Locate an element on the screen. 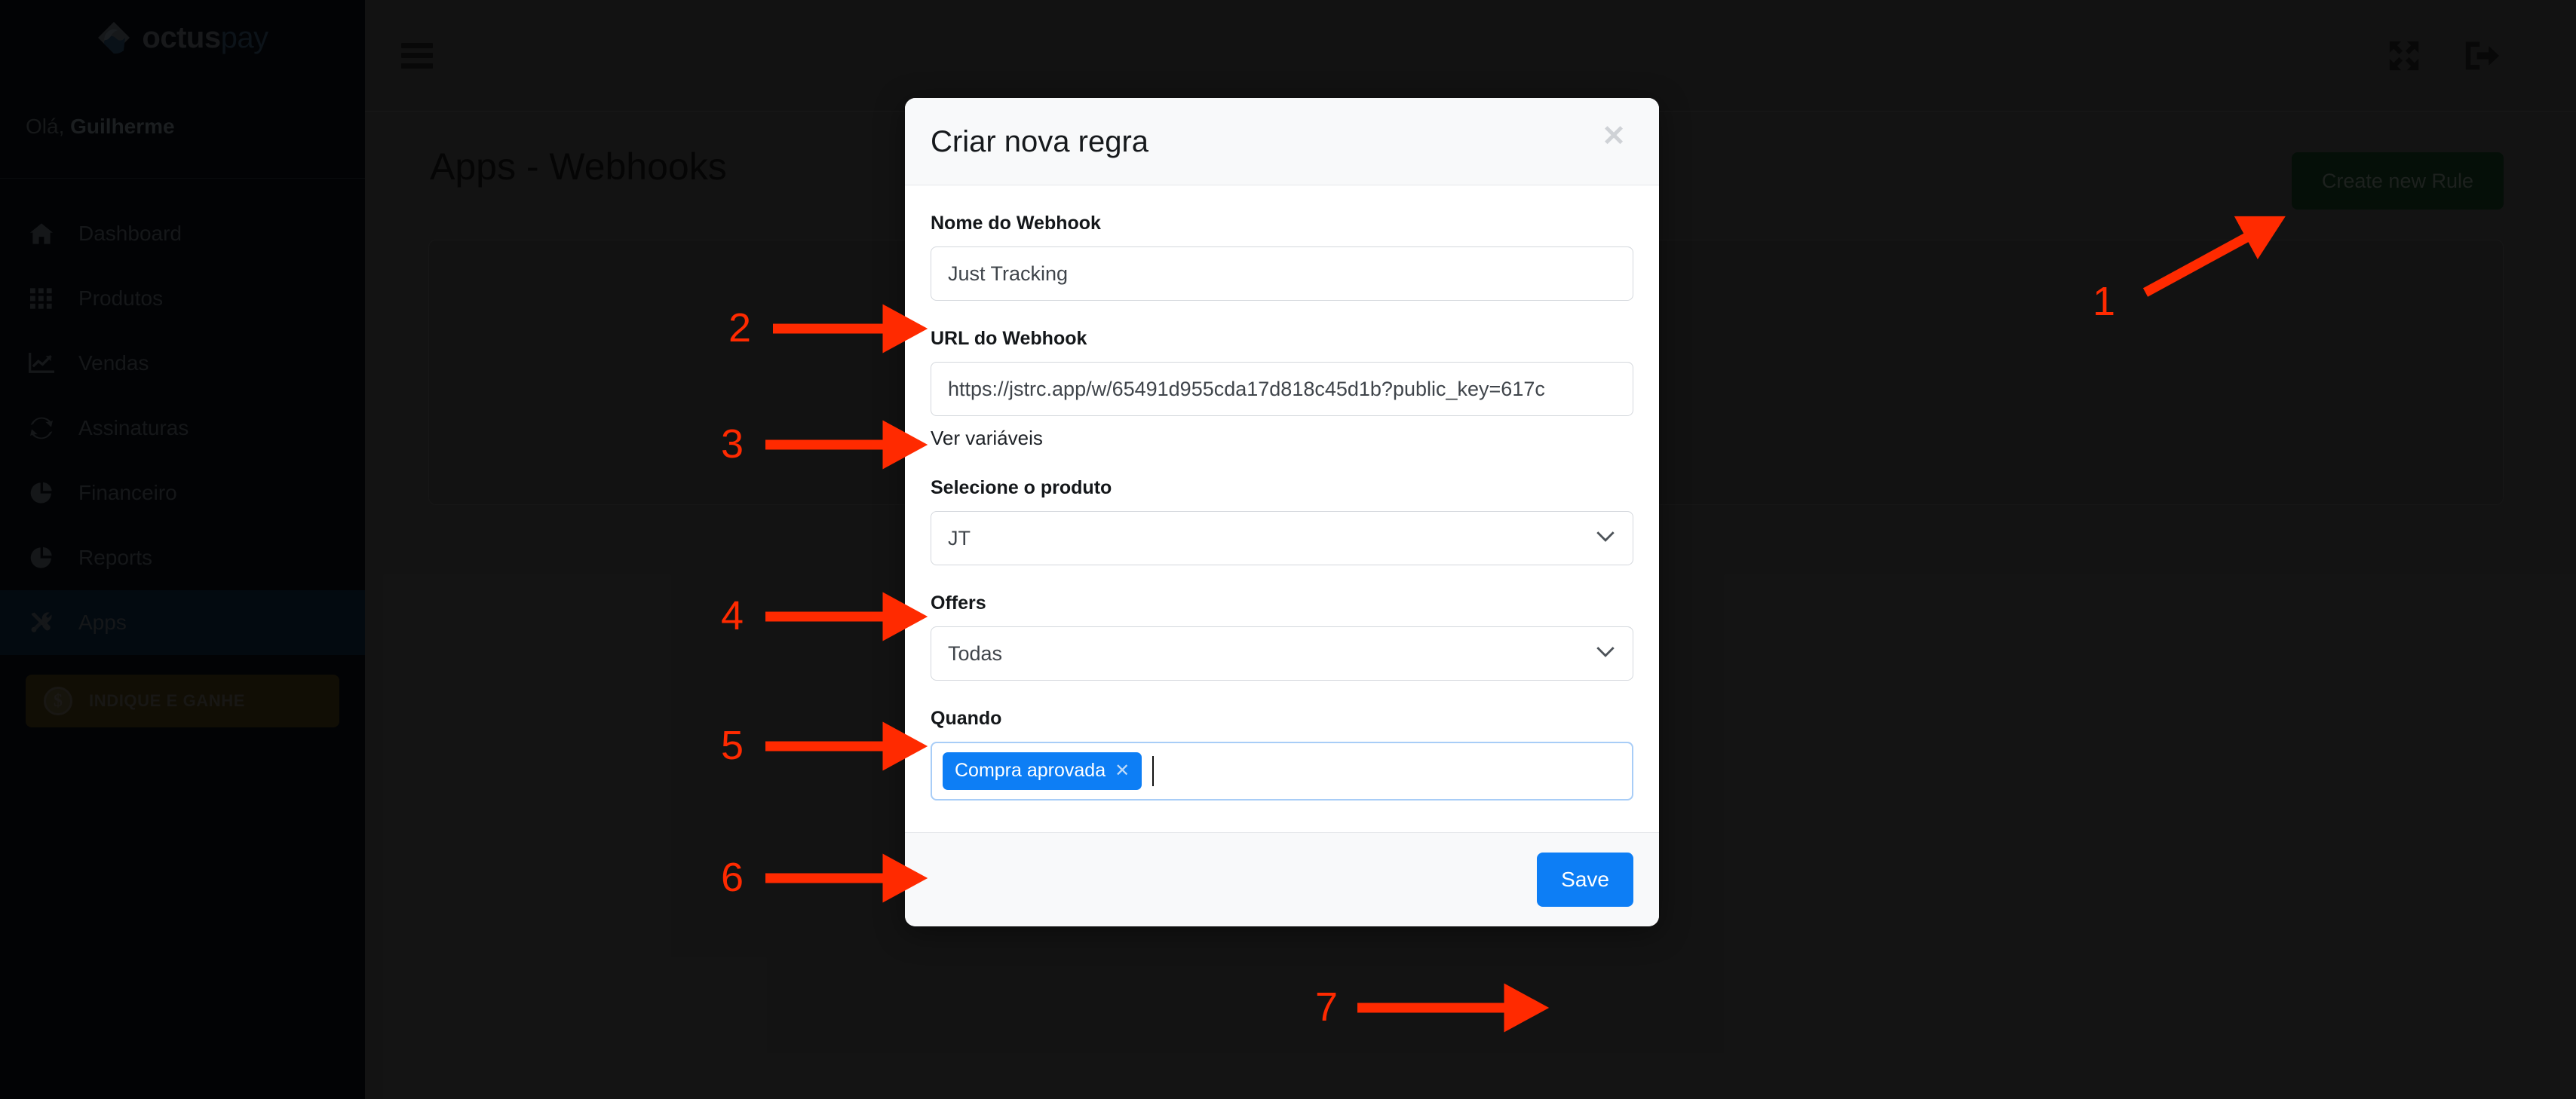 This screenshot has width=2576, height=1099. field-product-select: Selecione o produto is located at coordinates (1282, 521).